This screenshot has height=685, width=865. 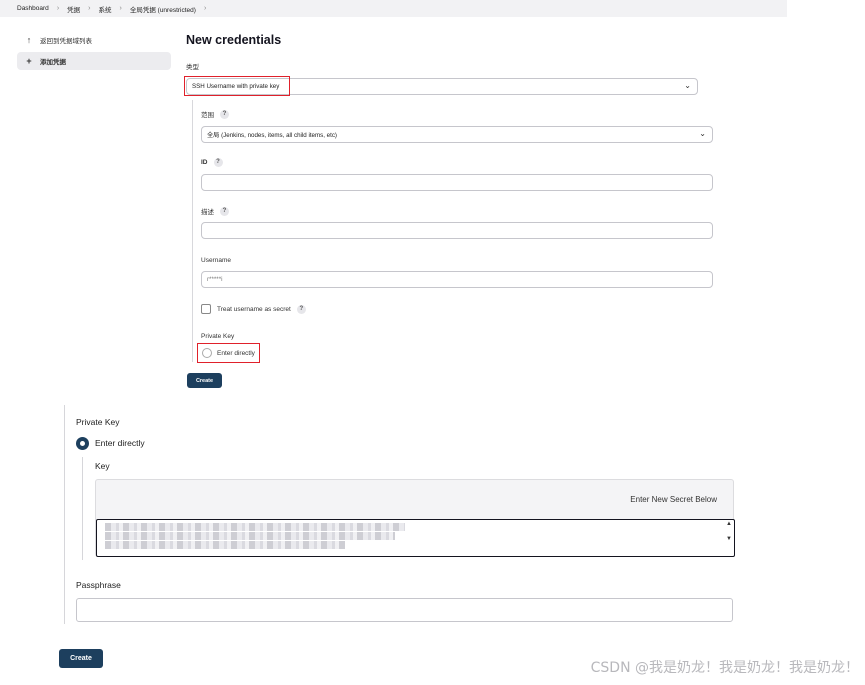 I want to click on key-container: Enter New Secret Below ▲ ▼, so click(x=415, y=518).